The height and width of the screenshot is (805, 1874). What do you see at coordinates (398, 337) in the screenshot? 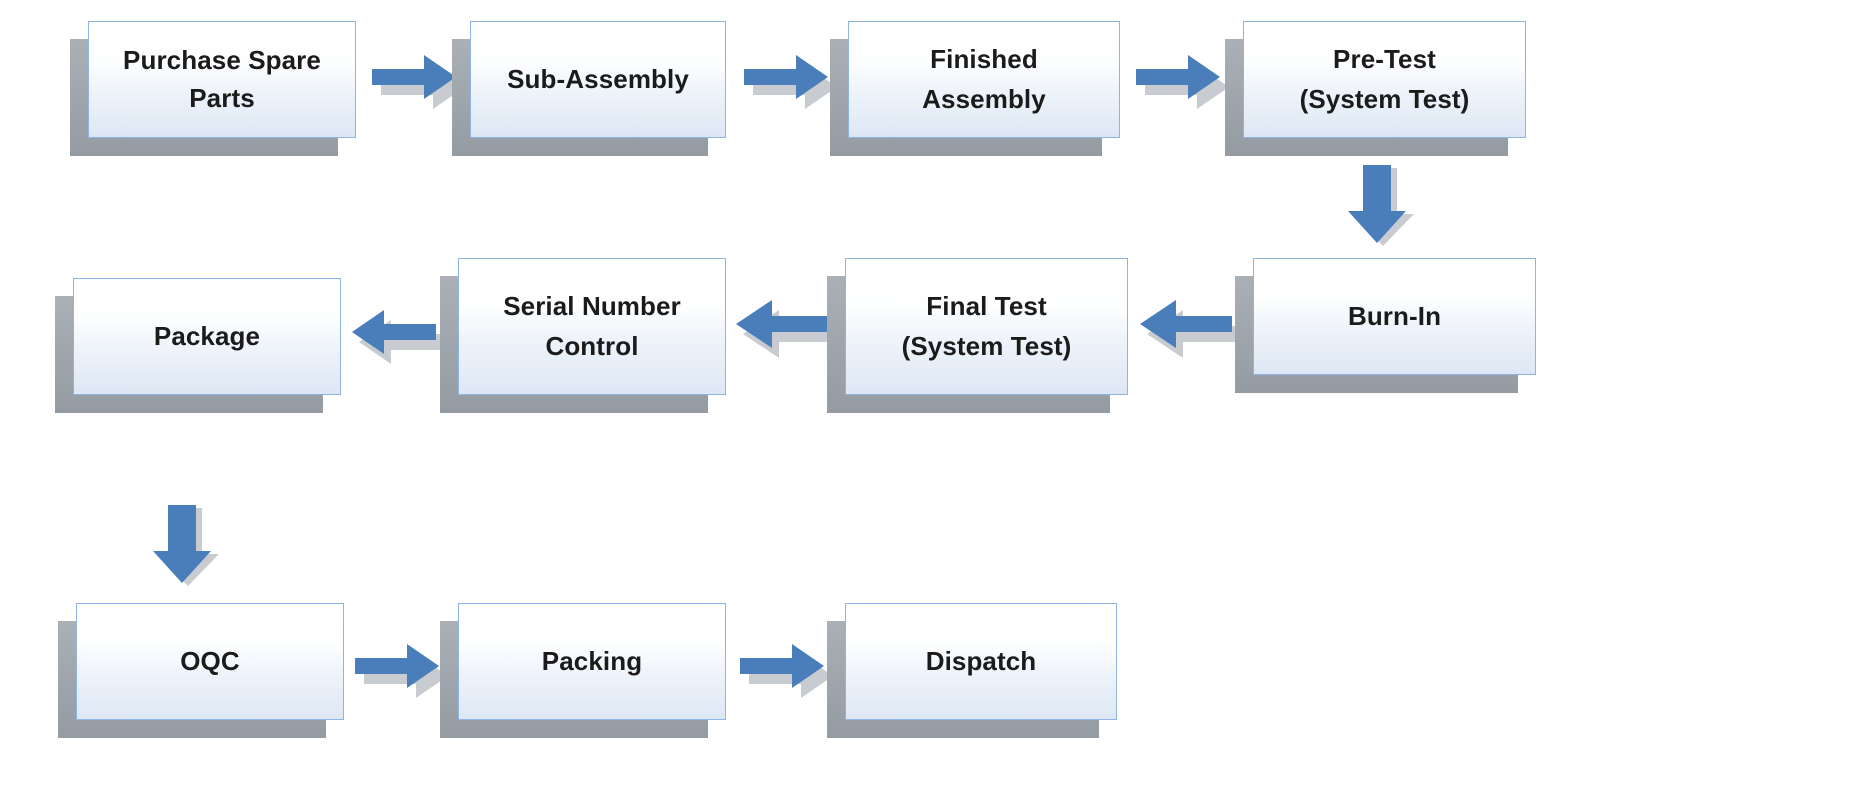
I see `arrow-left-serialnumber-to-package` at bounding box center [398, 337].